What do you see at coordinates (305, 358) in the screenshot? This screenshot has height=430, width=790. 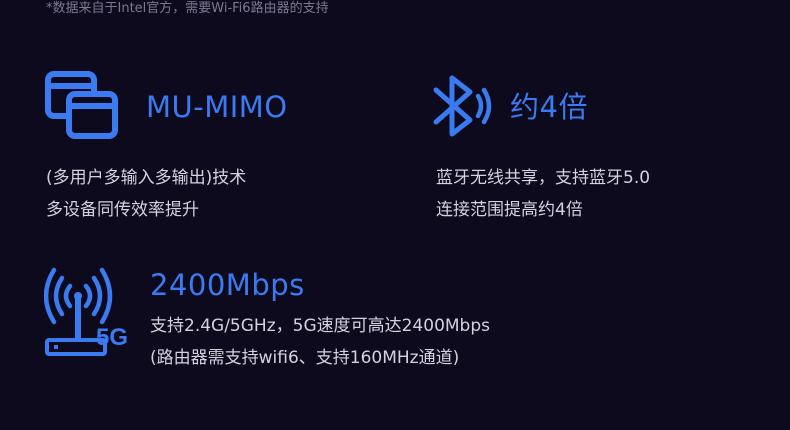 I see `wifi-desc-line-2: (路由器需支持wifi6、支持160MHz通道)` at bounding box center [305, 358].